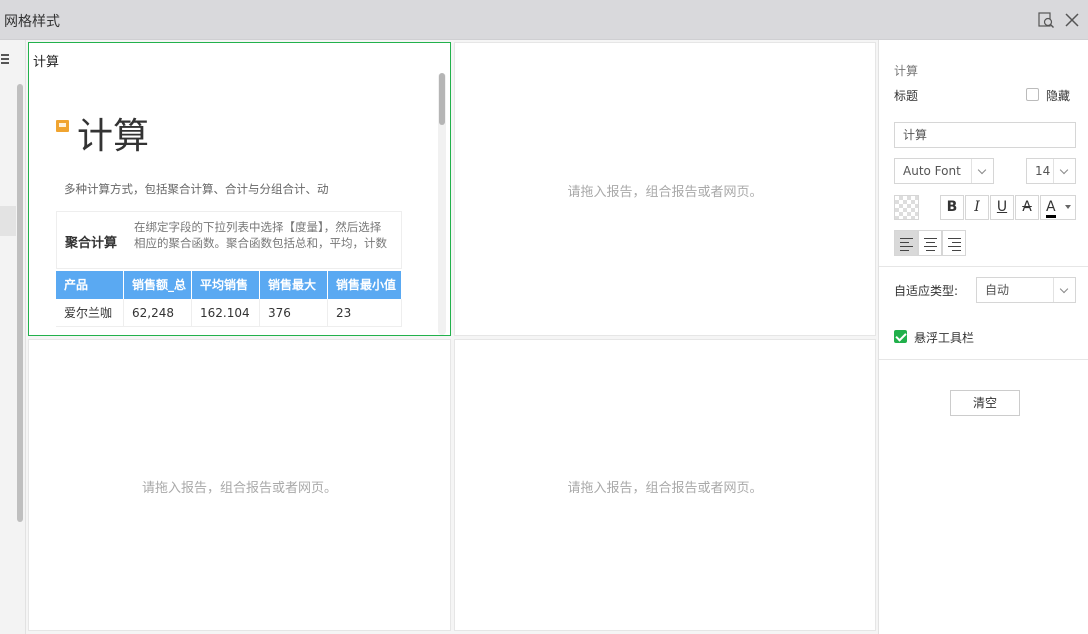 The height and width of the screenshot is (634, 1088). I want to click on column-header: 销售额_总, so click(158, 285).